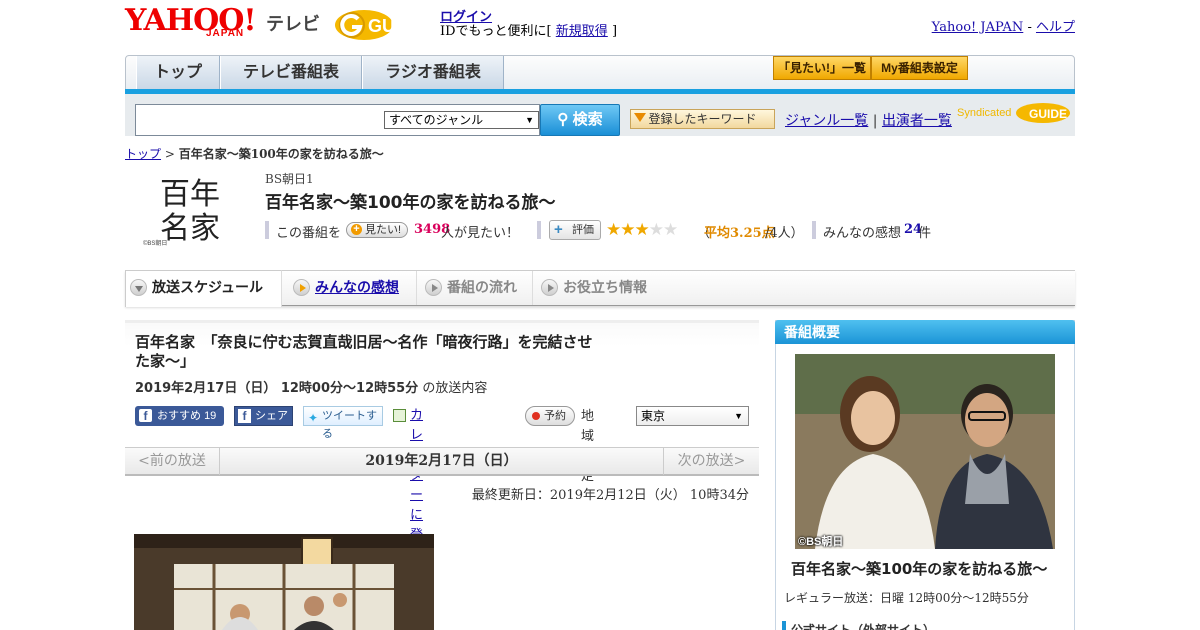  Describe the element at coordinates (343, 423) in the screenshot. I see `tweet-button: ✦ ツイートする` at that location.